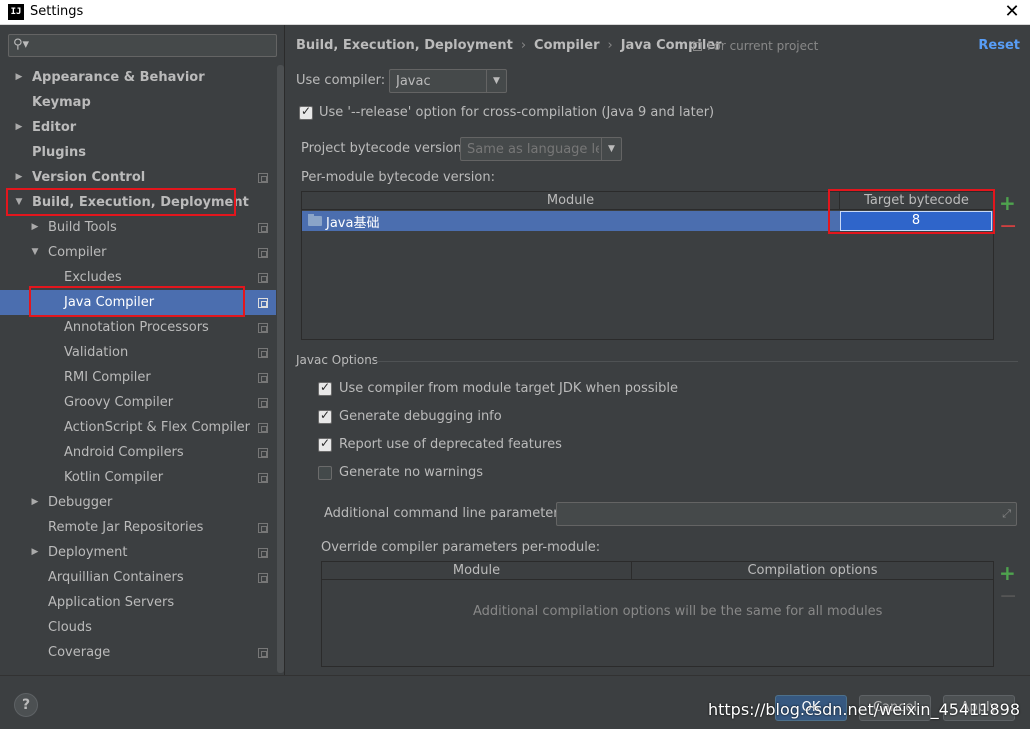 The width and height of the screenshot is (1030, 729). I want to click on sidebar-item-appearance-behavior: ▶ Appearance & Behavior, so click(138, 77).